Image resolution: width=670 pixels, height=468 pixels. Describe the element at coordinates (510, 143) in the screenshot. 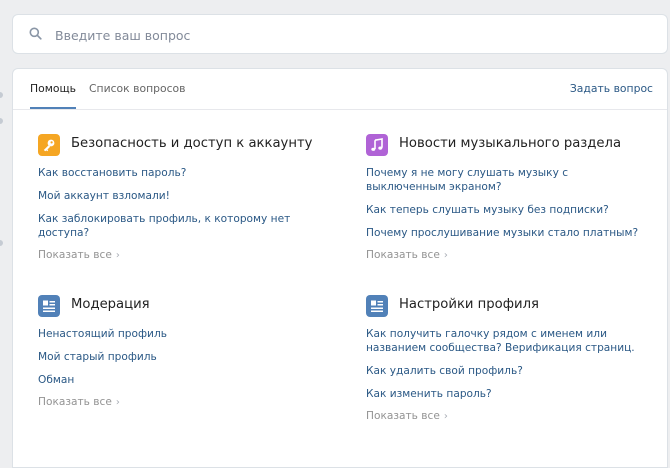

I see `section-title: Новости музыкального раздела` at that location.